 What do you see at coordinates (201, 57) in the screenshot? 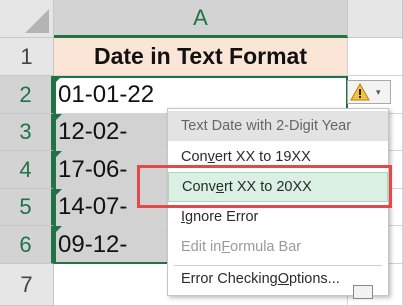
I see `cell-a1: Date in Text Format` at bounding box center [201, 57].